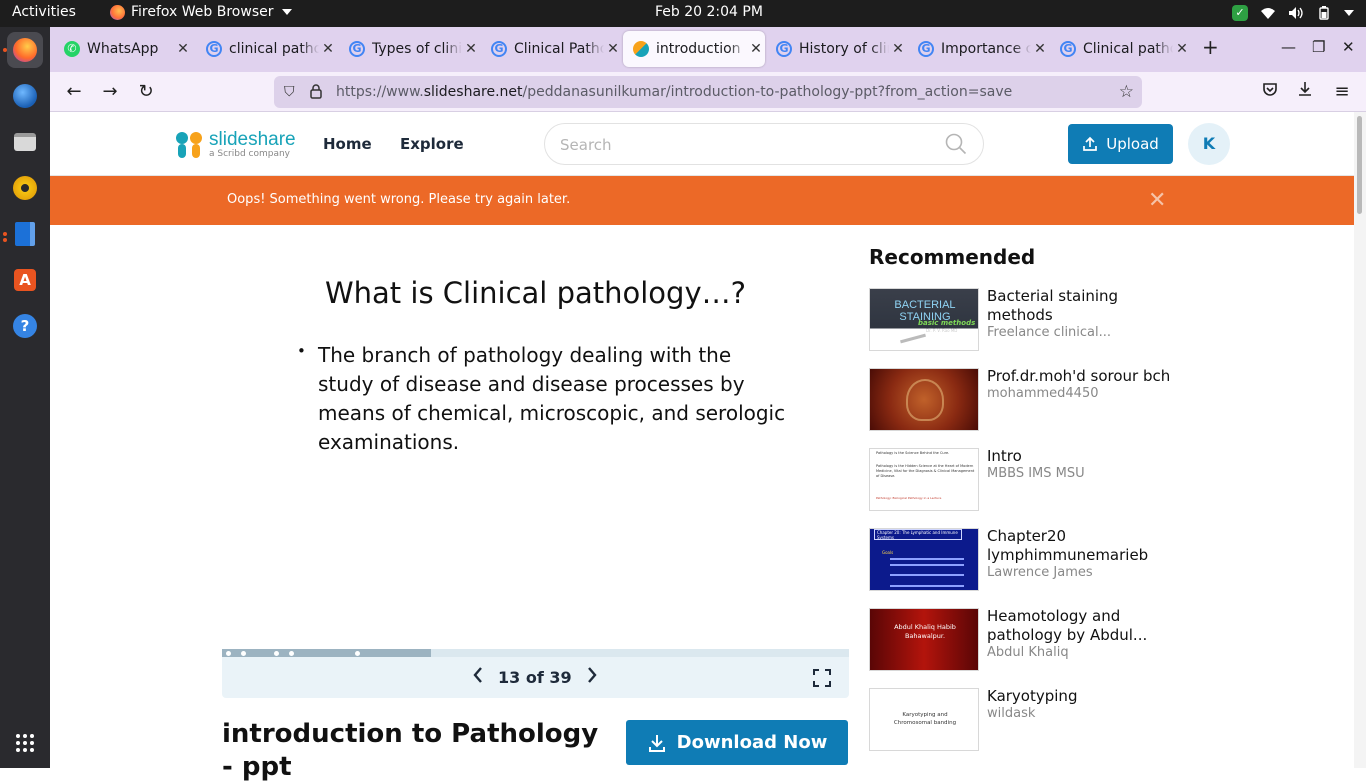 The image size is (1366, 784). Describe the element at coordinates (551, 49) in the screenshot. I see `tab-clinical-pathology: G Clinical Patho ✕` at that location.